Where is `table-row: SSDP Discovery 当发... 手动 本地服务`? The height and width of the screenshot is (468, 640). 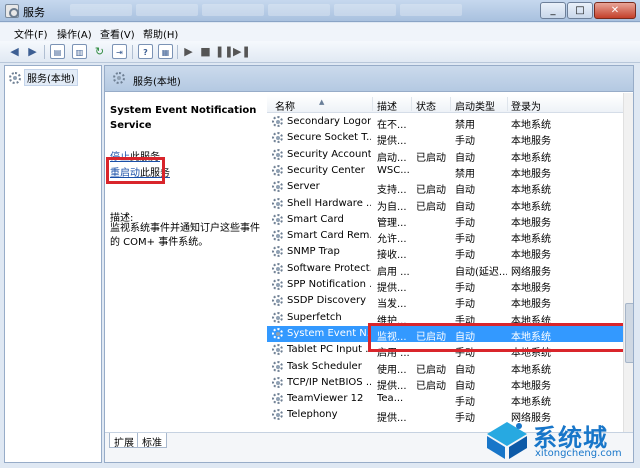 table-row: SSDP Discovery 当发... 手动 本地服务 is located at coordinates (445, 302).